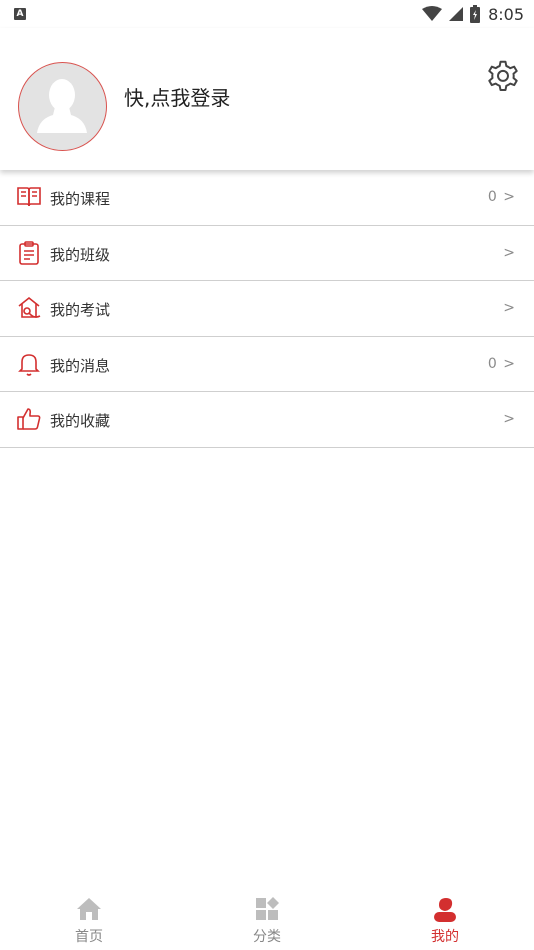 Image resolution: width=534 pixels, height=950 pixels. Describe the element at coordinates (445, 937) in the screenshot. I see `nav-tab-label: 我的` at that location.